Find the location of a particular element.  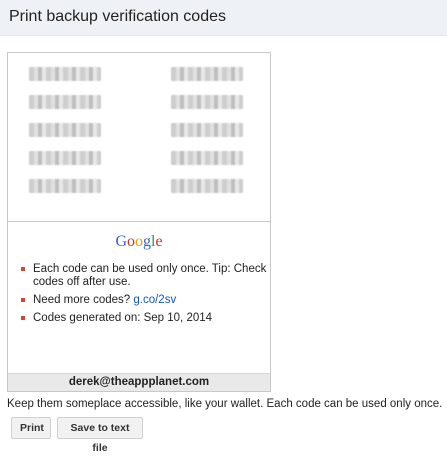

google-logo: Google is located at coordinates (139, 241).